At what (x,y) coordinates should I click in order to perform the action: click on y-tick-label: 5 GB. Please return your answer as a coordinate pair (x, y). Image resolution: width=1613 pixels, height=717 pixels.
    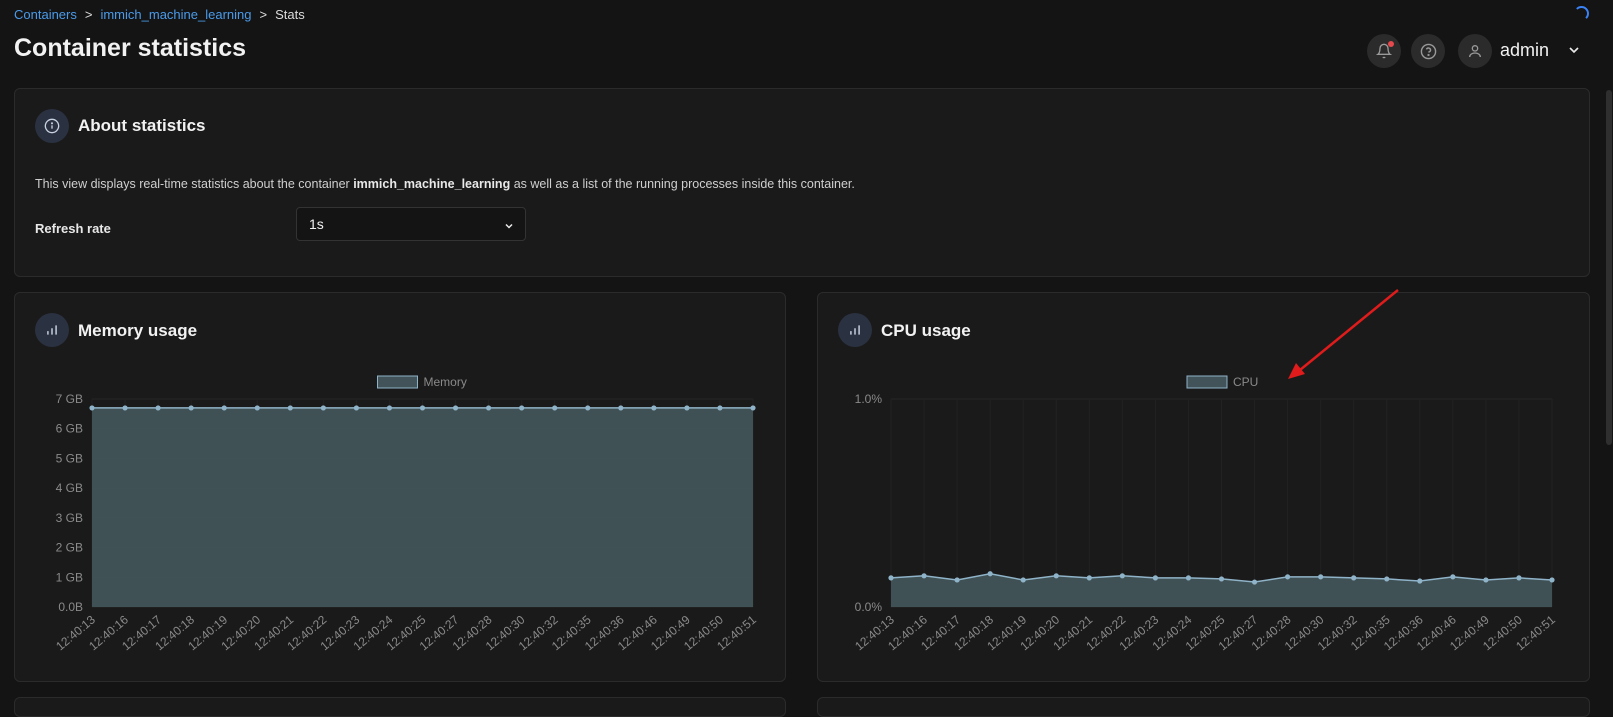
    Looking at the image, I should click on (69, 458).